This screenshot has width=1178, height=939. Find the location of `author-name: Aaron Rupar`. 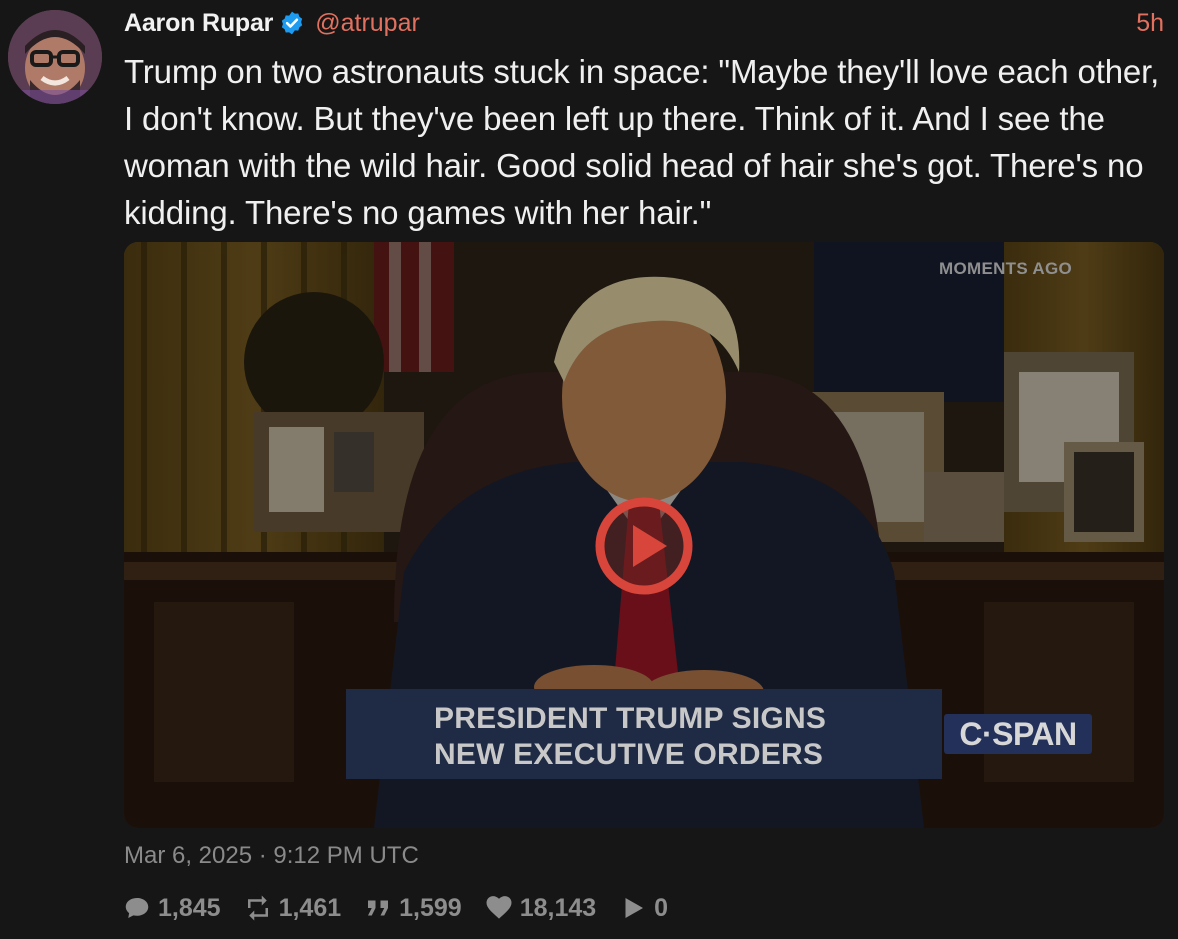

author-name: Aaron Rupar is located at coordinates (198, 23).